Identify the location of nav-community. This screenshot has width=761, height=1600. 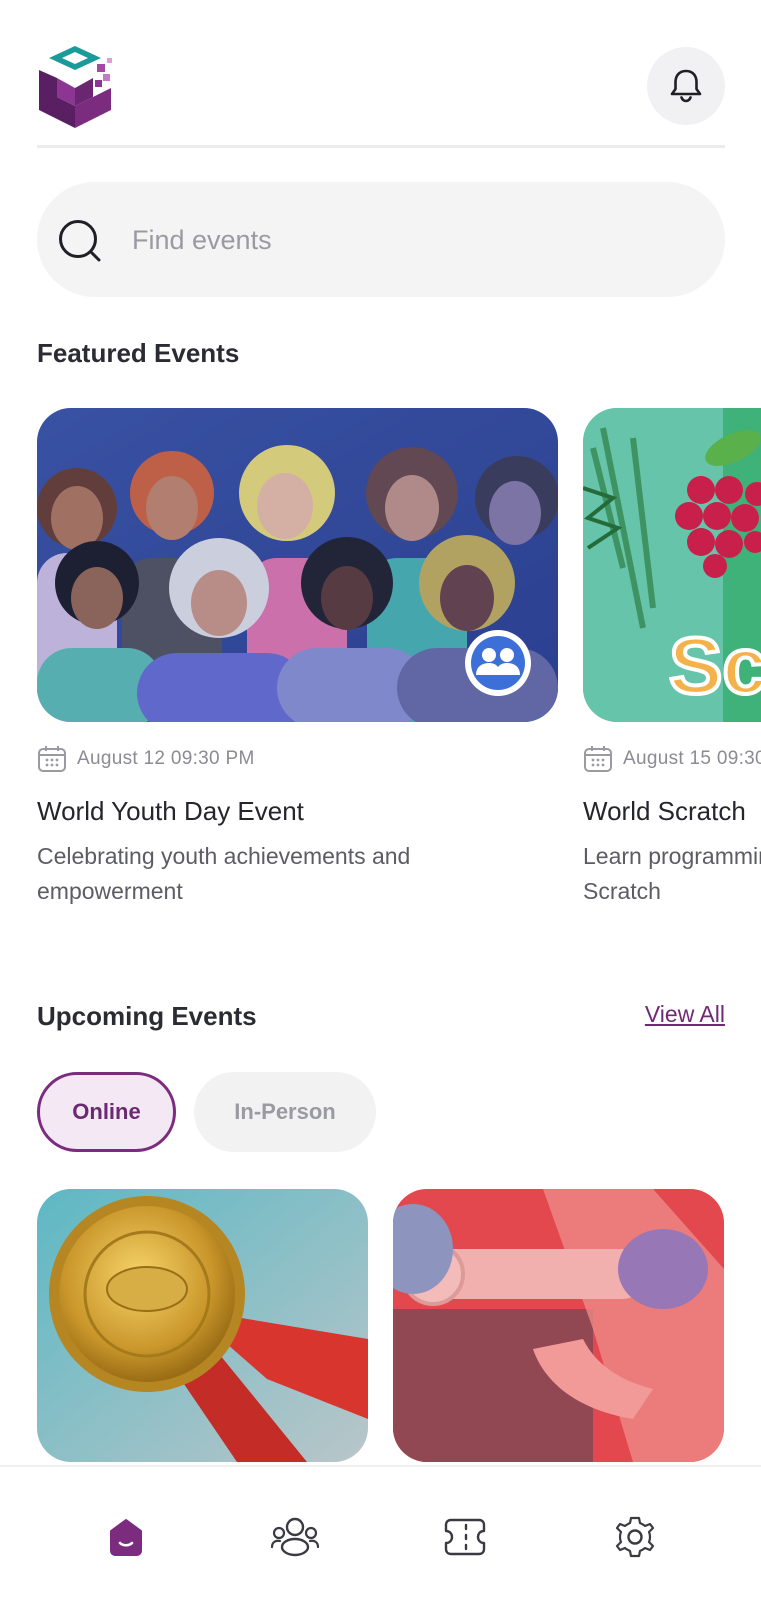
(295, 1537).